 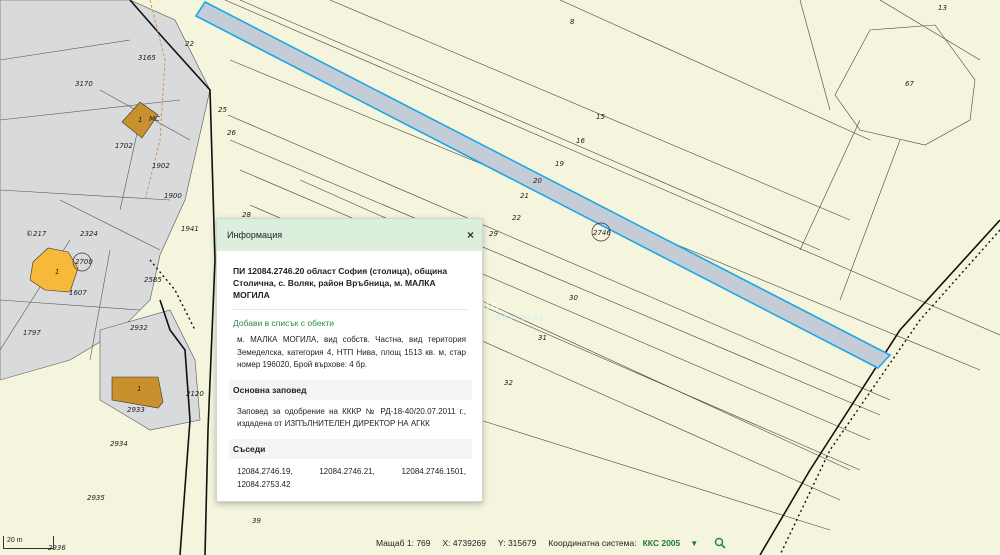 I want to click on parcel-number-31: 31, so click(x=542, y=338).